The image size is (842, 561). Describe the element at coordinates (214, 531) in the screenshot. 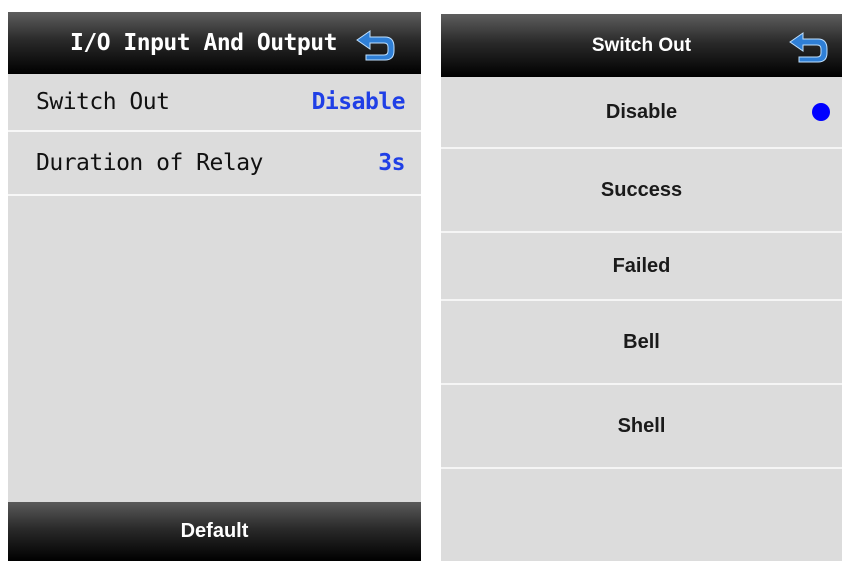

I see `default-button: Default` at that location.